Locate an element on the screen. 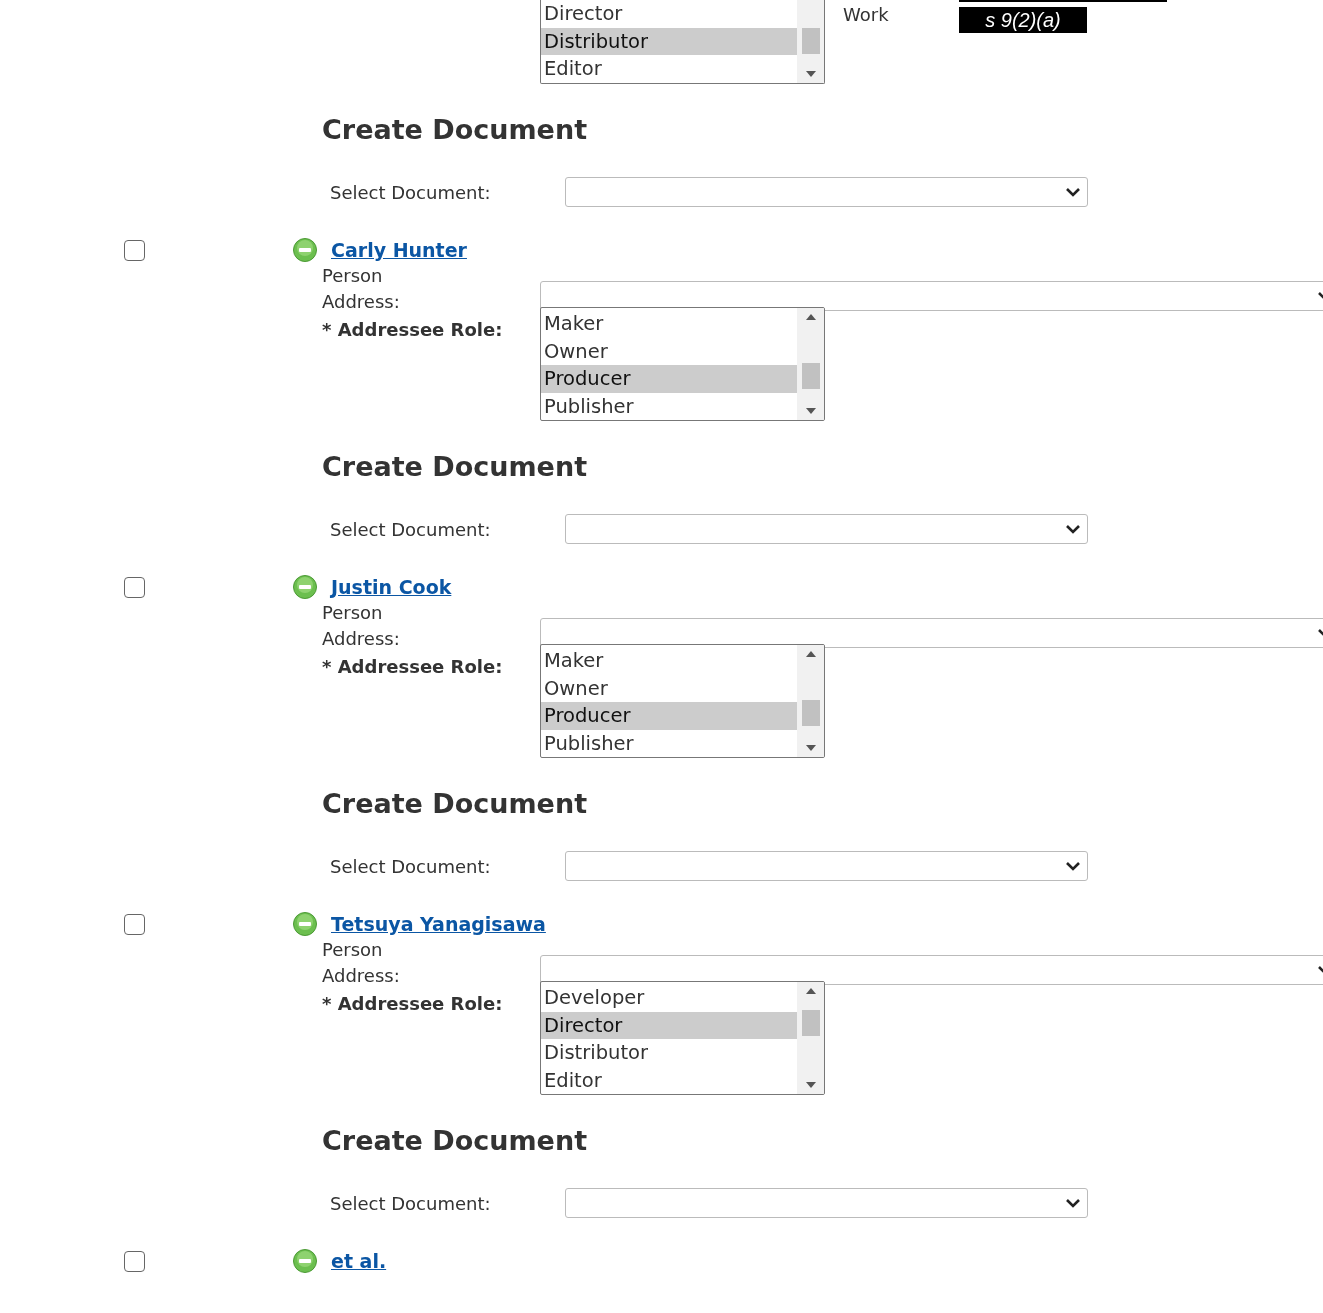  addressee-link: Tetsuya Yanagisawa is located at coordinates (438, 924).